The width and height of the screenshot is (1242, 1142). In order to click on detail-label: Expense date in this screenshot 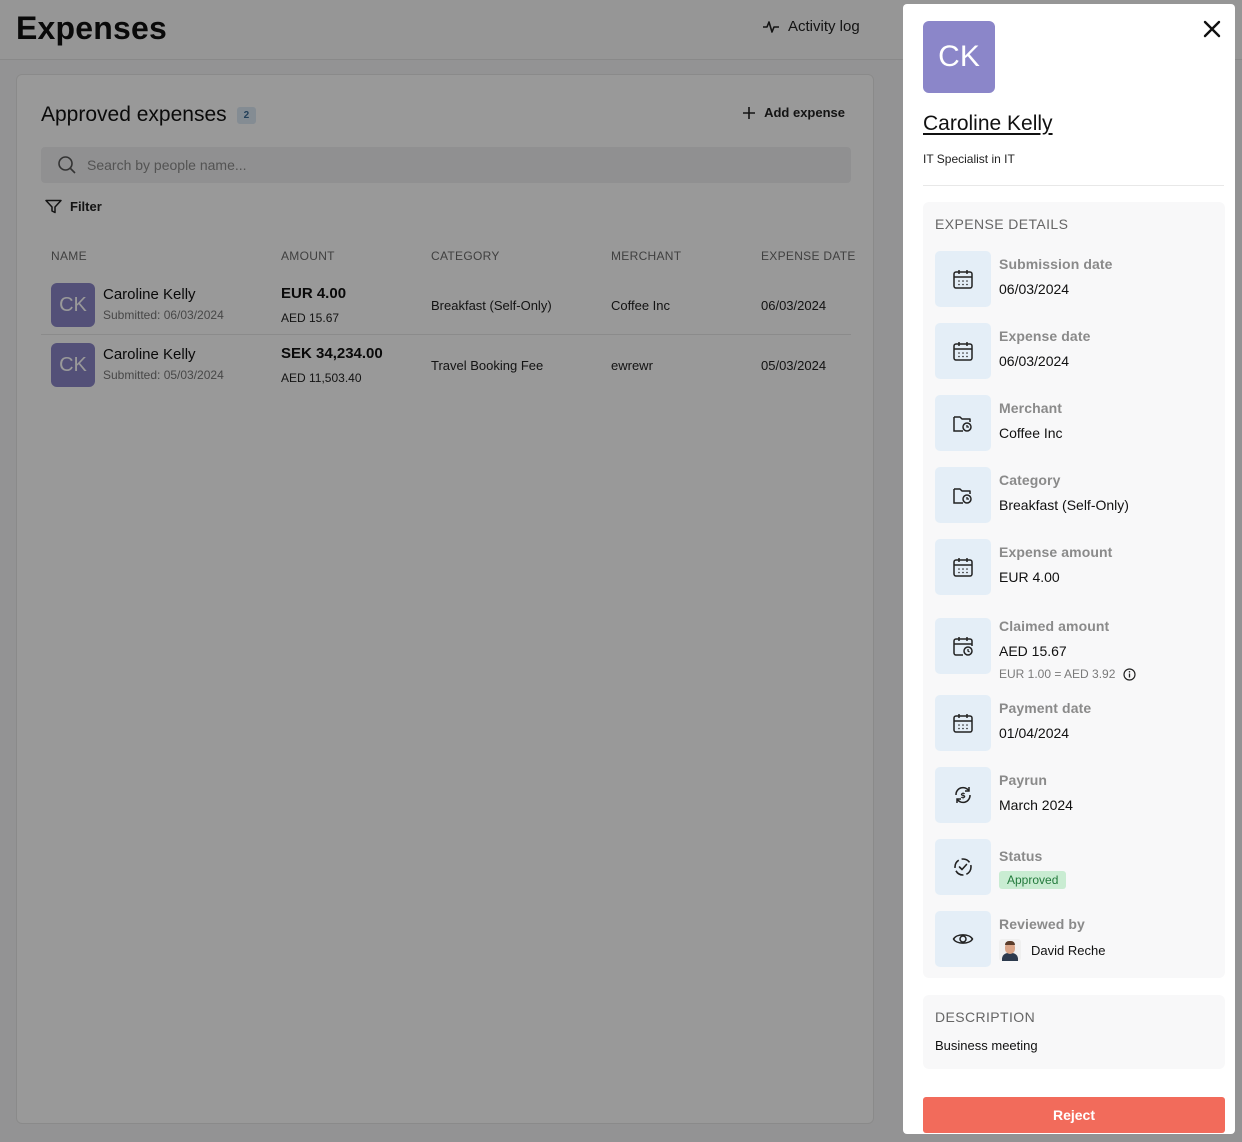, I will do `click(1045, 336)`.